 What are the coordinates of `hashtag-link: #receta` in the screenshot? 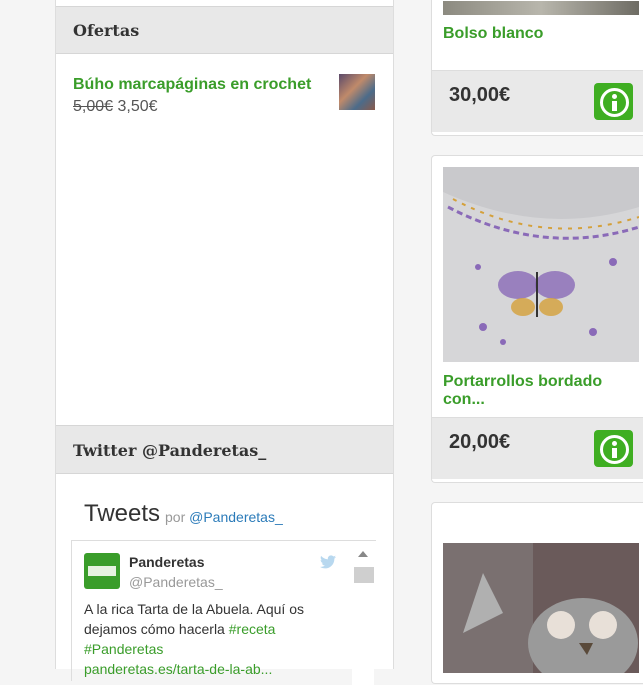 It's located at (252, 629).